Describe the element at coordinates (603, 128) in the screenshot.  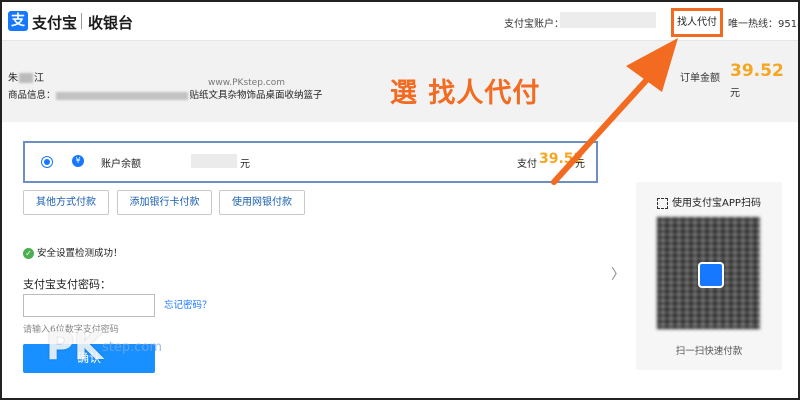
I see `arrow-shaft` at that location.